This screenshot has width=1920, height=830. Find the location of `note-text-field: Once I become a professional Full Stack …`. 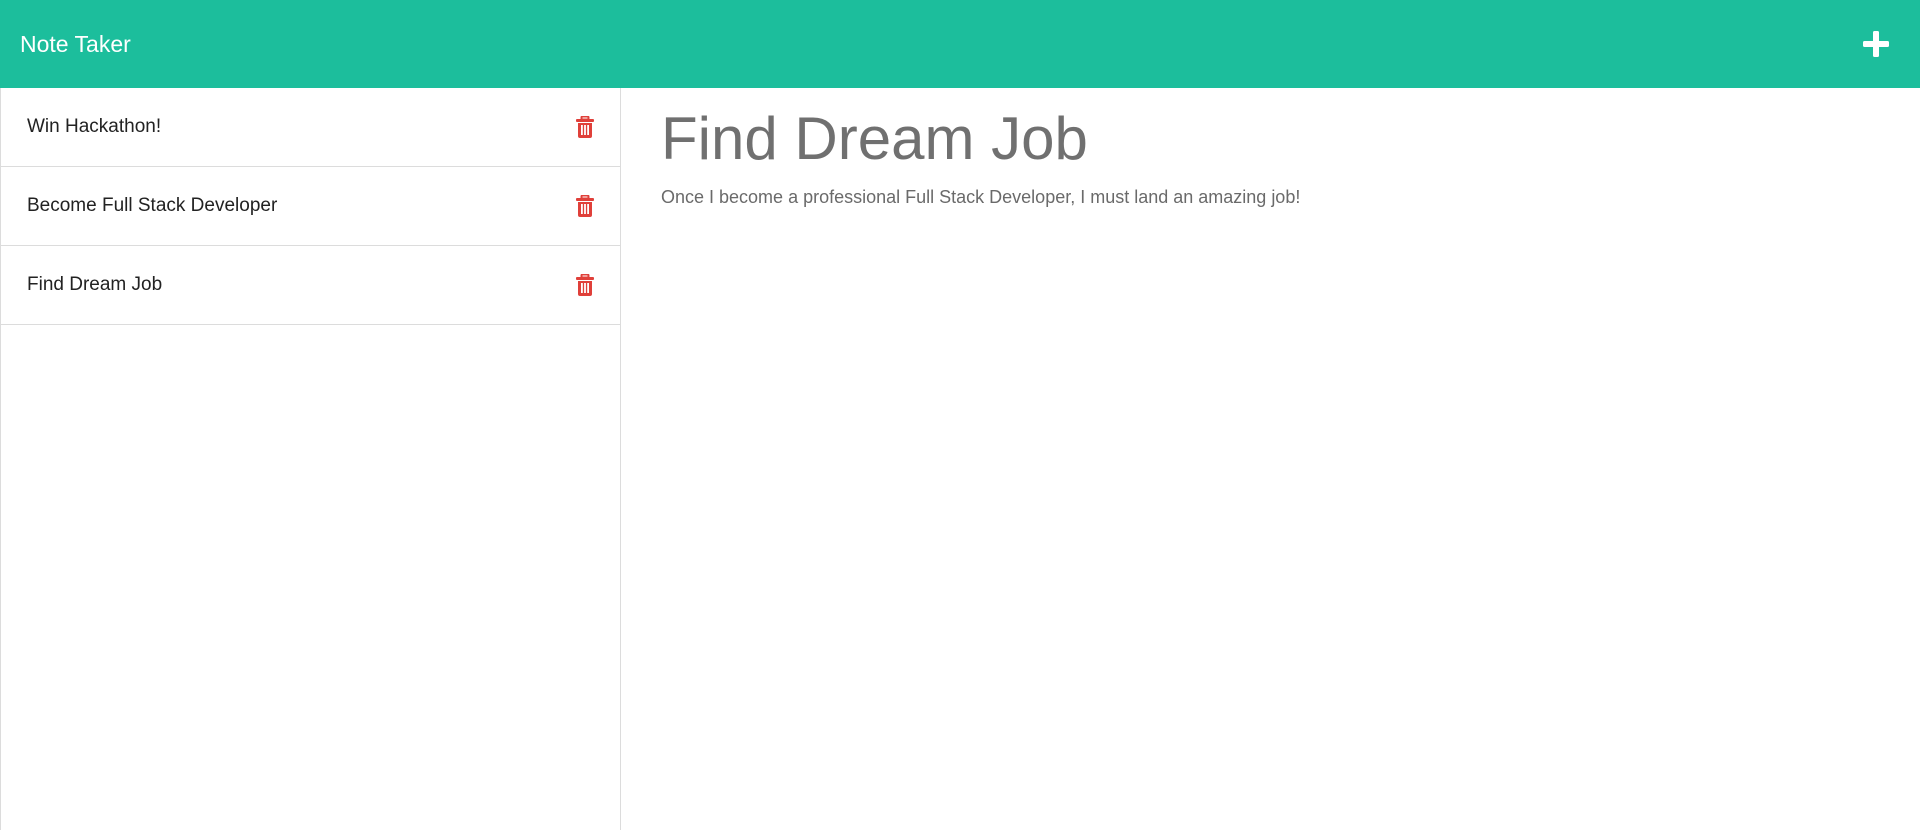

note-text-field: Once I become a professional Full Stack … is located at coordinates (1271, 197).